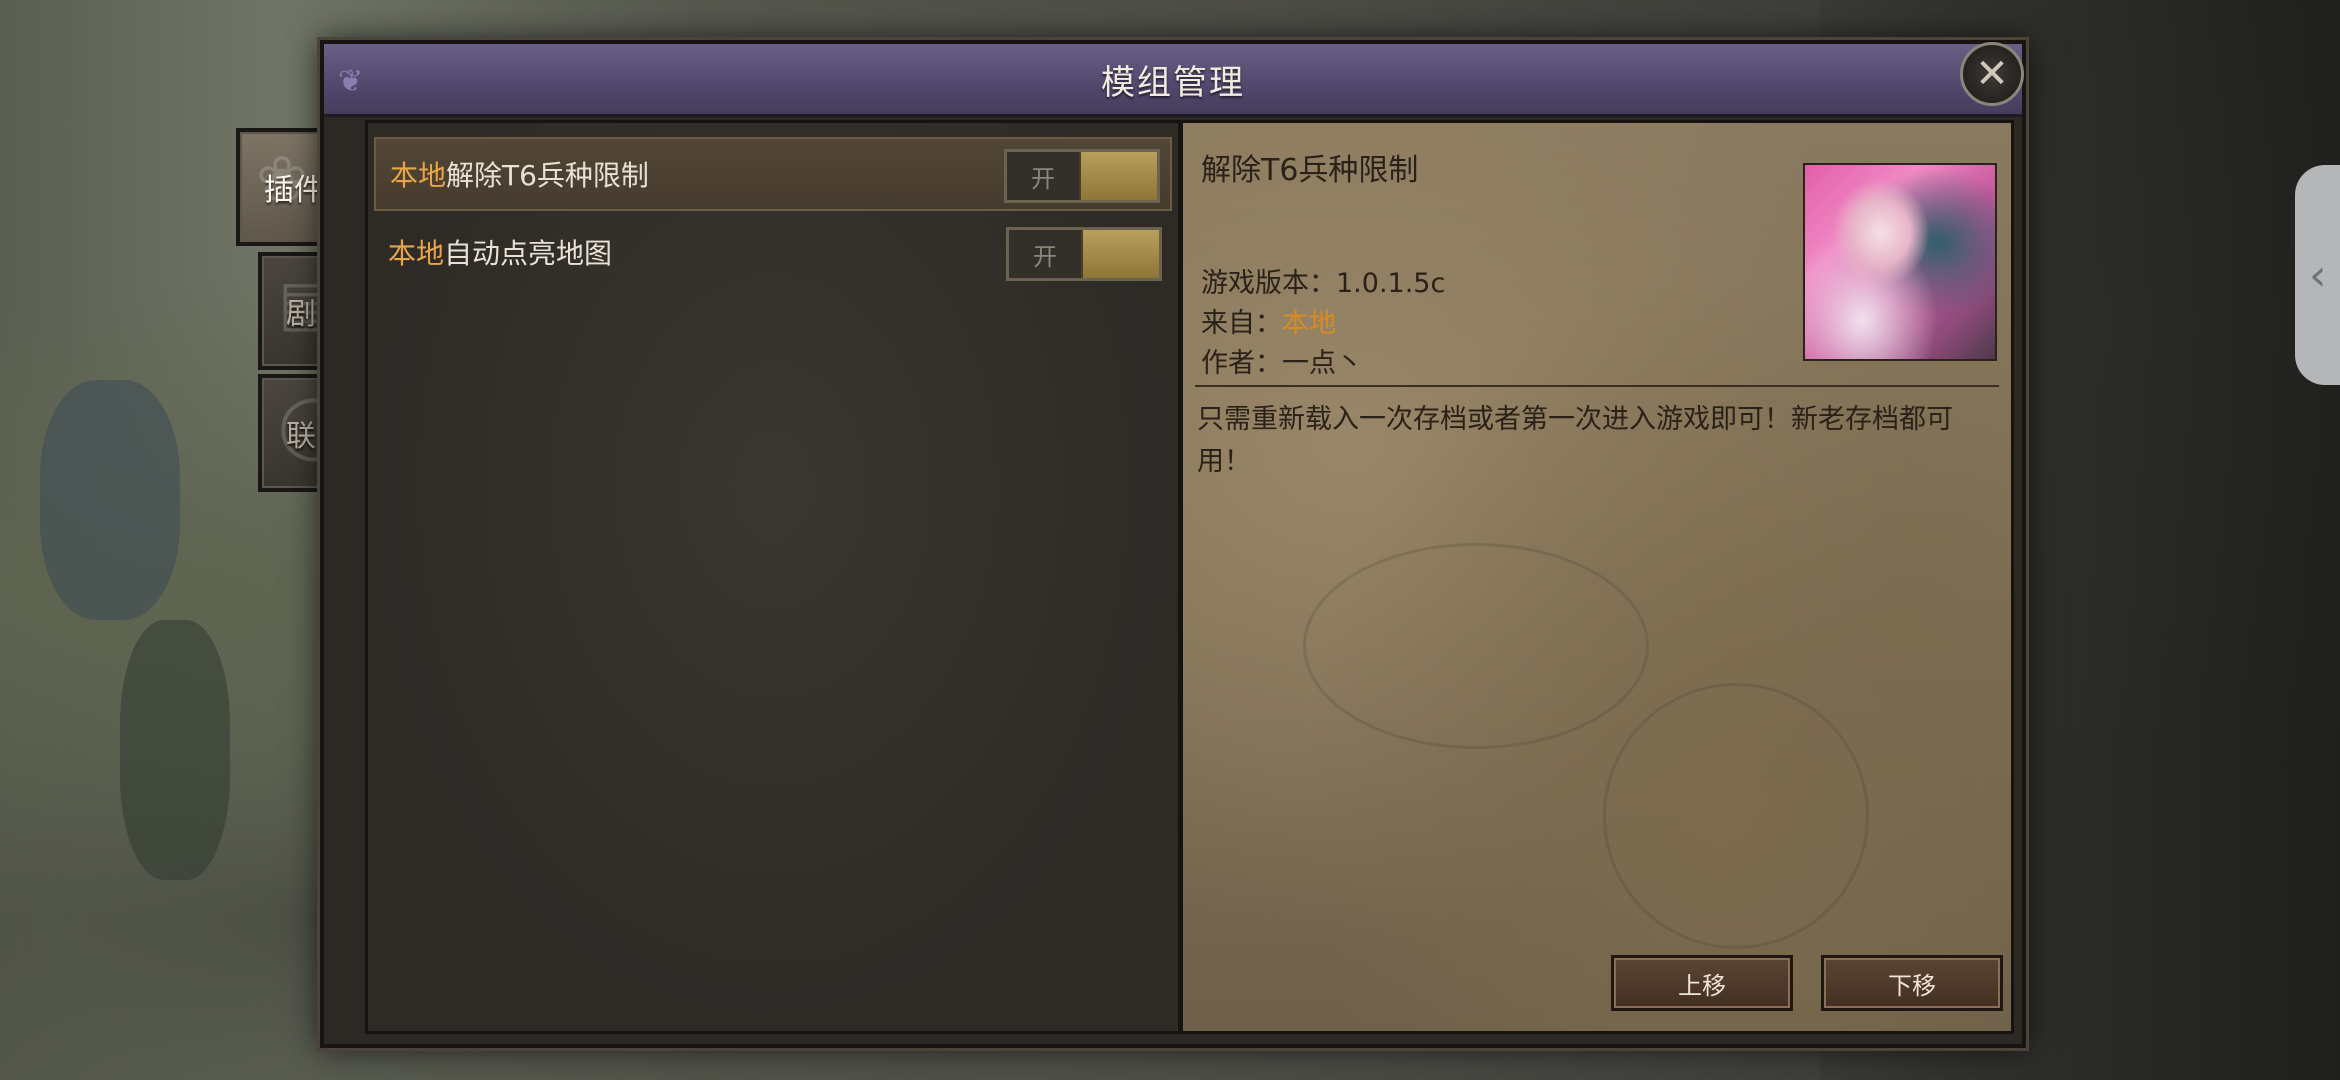  I want to click on close-icon: ✕, so click(1992, 74).